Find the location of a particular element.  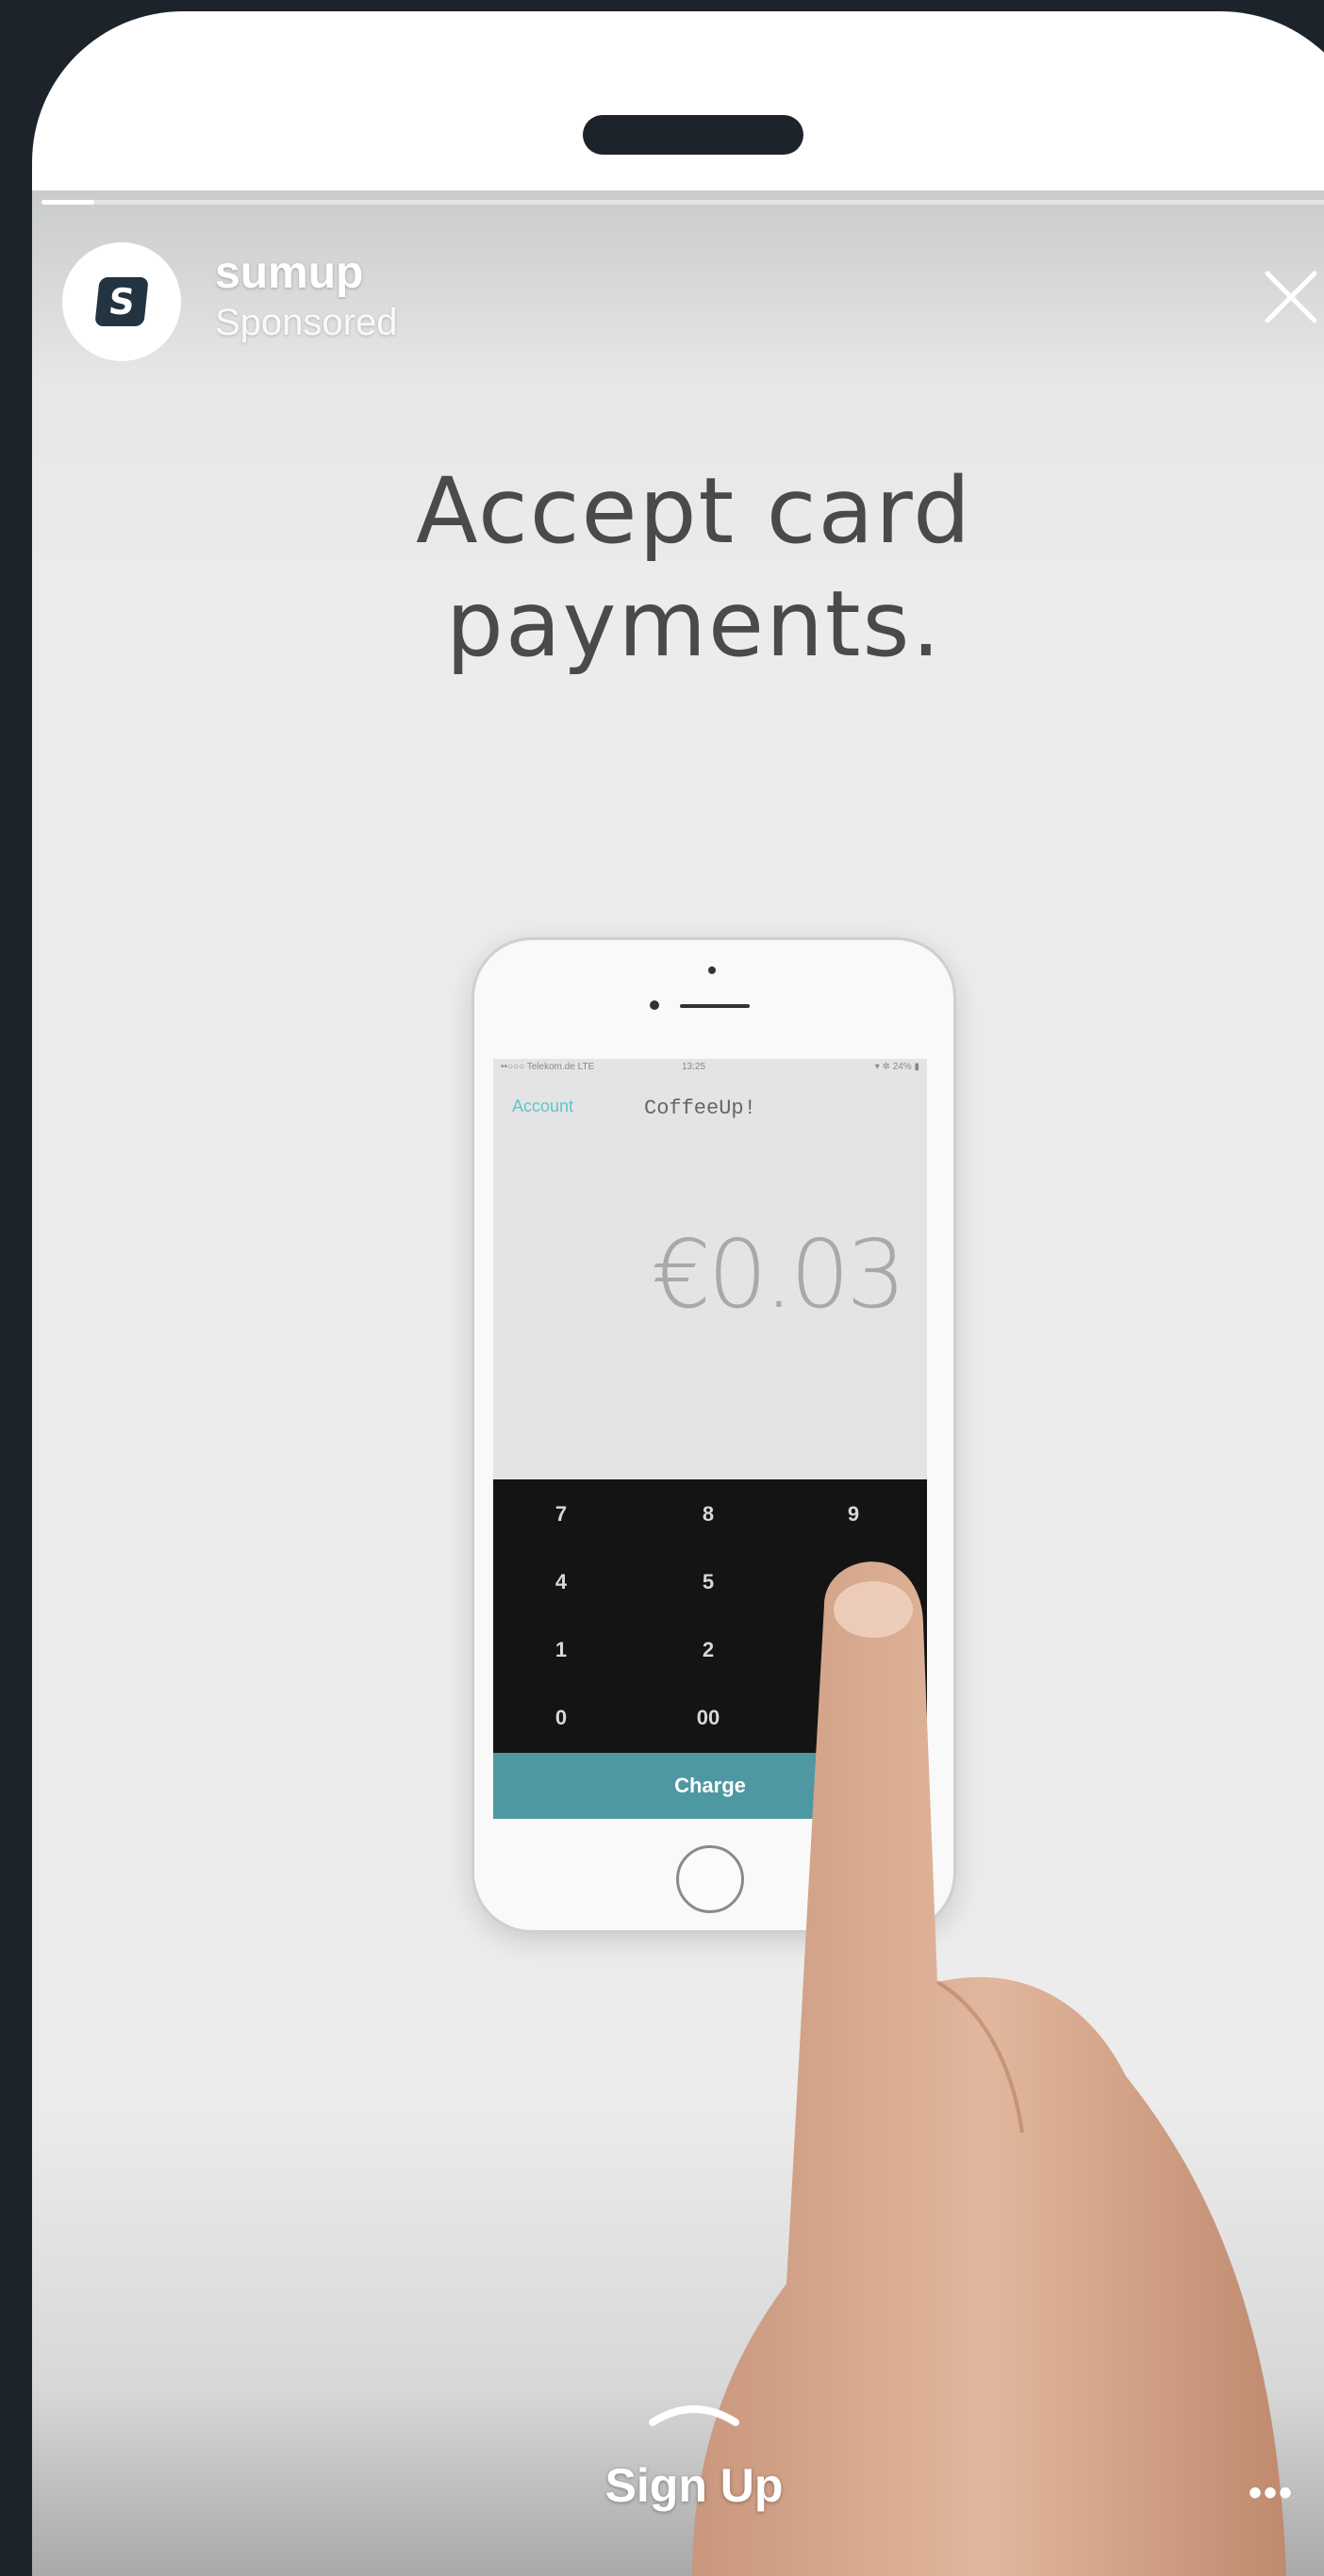

key-8: 8 is located at coordinates (708, 1514).